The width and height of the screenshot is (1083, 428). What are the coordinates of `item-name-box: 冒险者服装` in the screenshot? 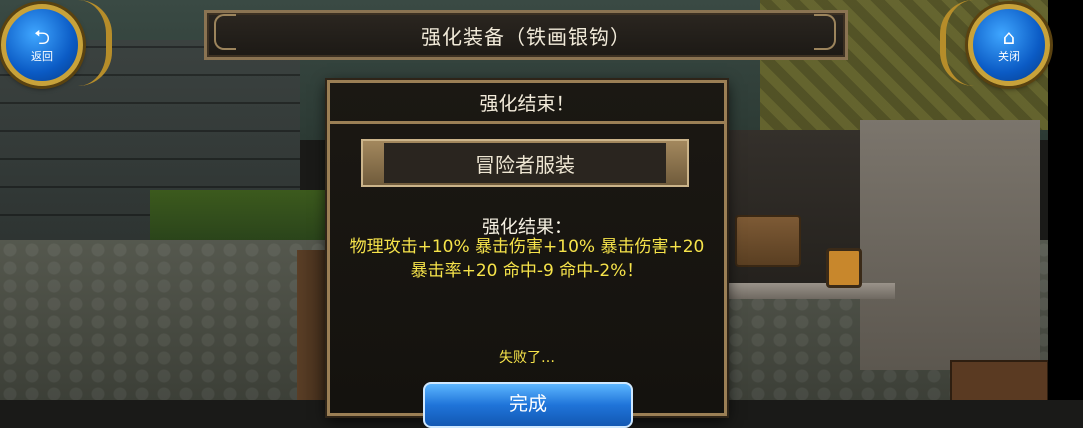 It's located at (525, 163).